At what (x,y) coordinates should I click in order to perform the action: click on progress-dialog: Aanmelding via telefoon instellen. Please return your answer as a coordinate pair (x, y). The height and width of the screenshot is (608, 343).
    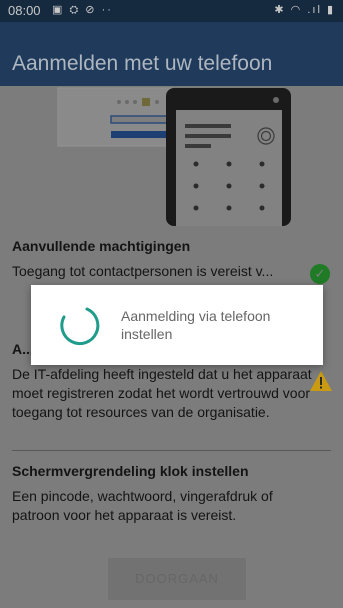
    Looking at the image, I should click on (177, 325).